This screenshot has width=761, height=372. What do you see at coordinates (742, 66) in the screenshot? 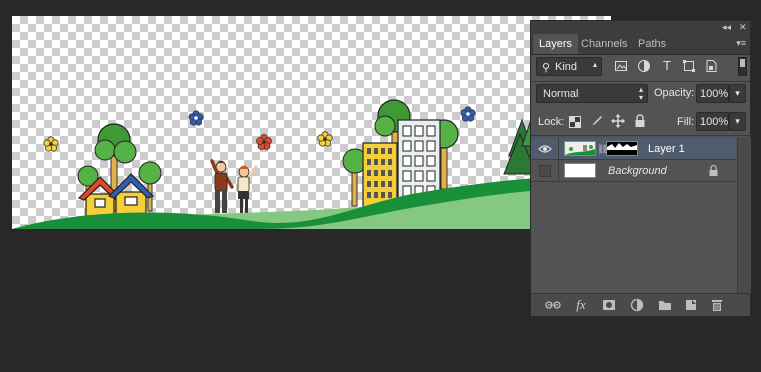
I see `filter-toggle-switch` at bounding box center [742, 66].